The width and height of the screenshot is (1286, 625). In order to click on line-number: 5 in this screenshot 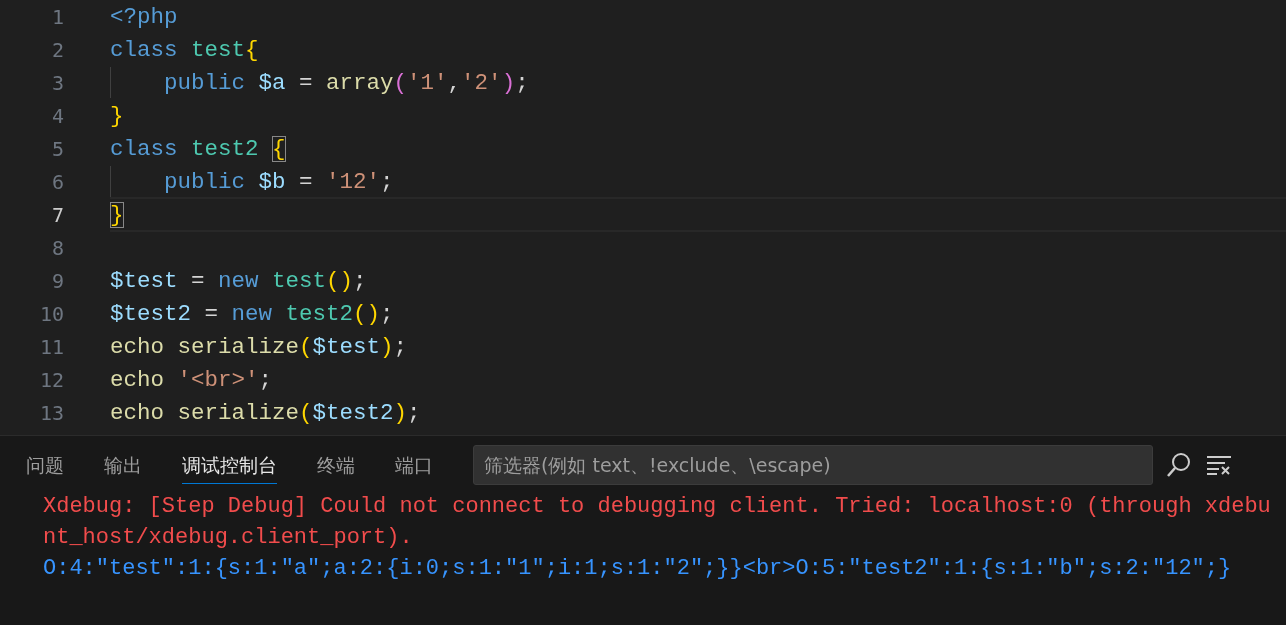, I will do `click(57, 148)`.